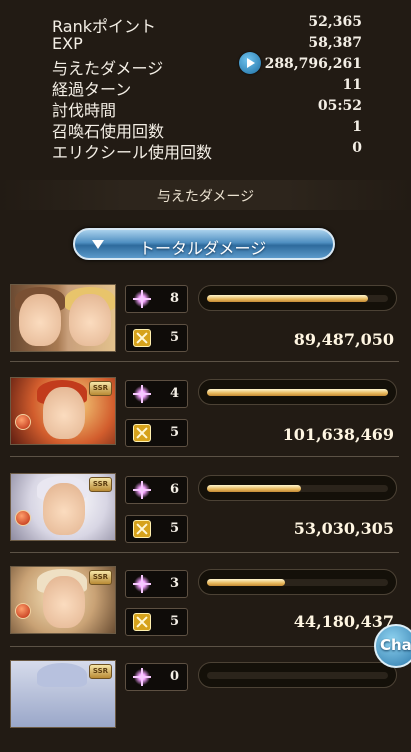 The height and width of the screenshot is (752, 411). I want to click on damage-value: 44,180,437, so click(343, 621).